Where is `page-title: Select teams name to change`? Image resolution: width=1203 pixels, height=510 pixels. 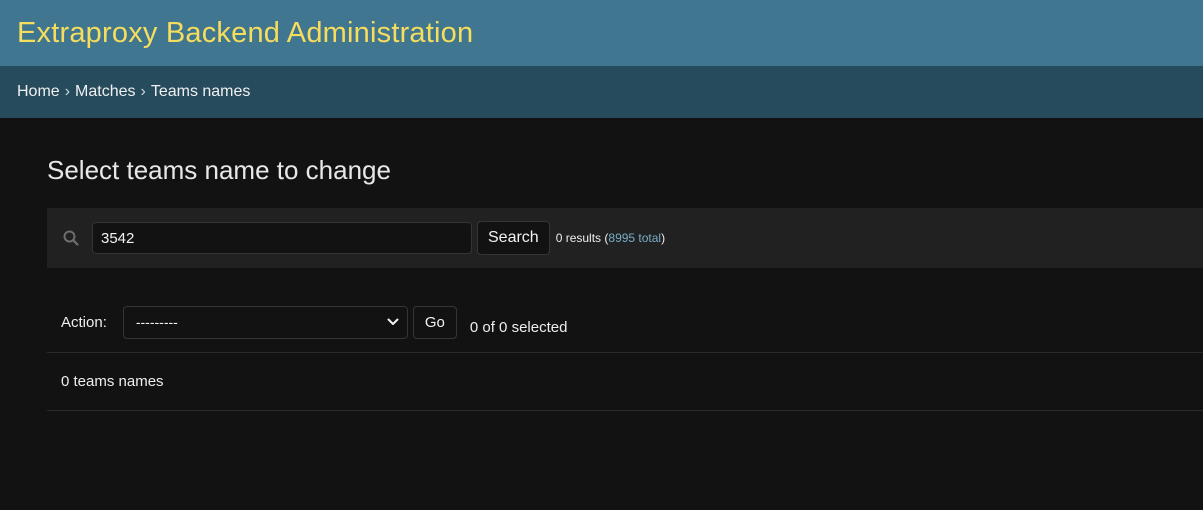
page-title: Select teams name to change is located at coordinates (219, 170).